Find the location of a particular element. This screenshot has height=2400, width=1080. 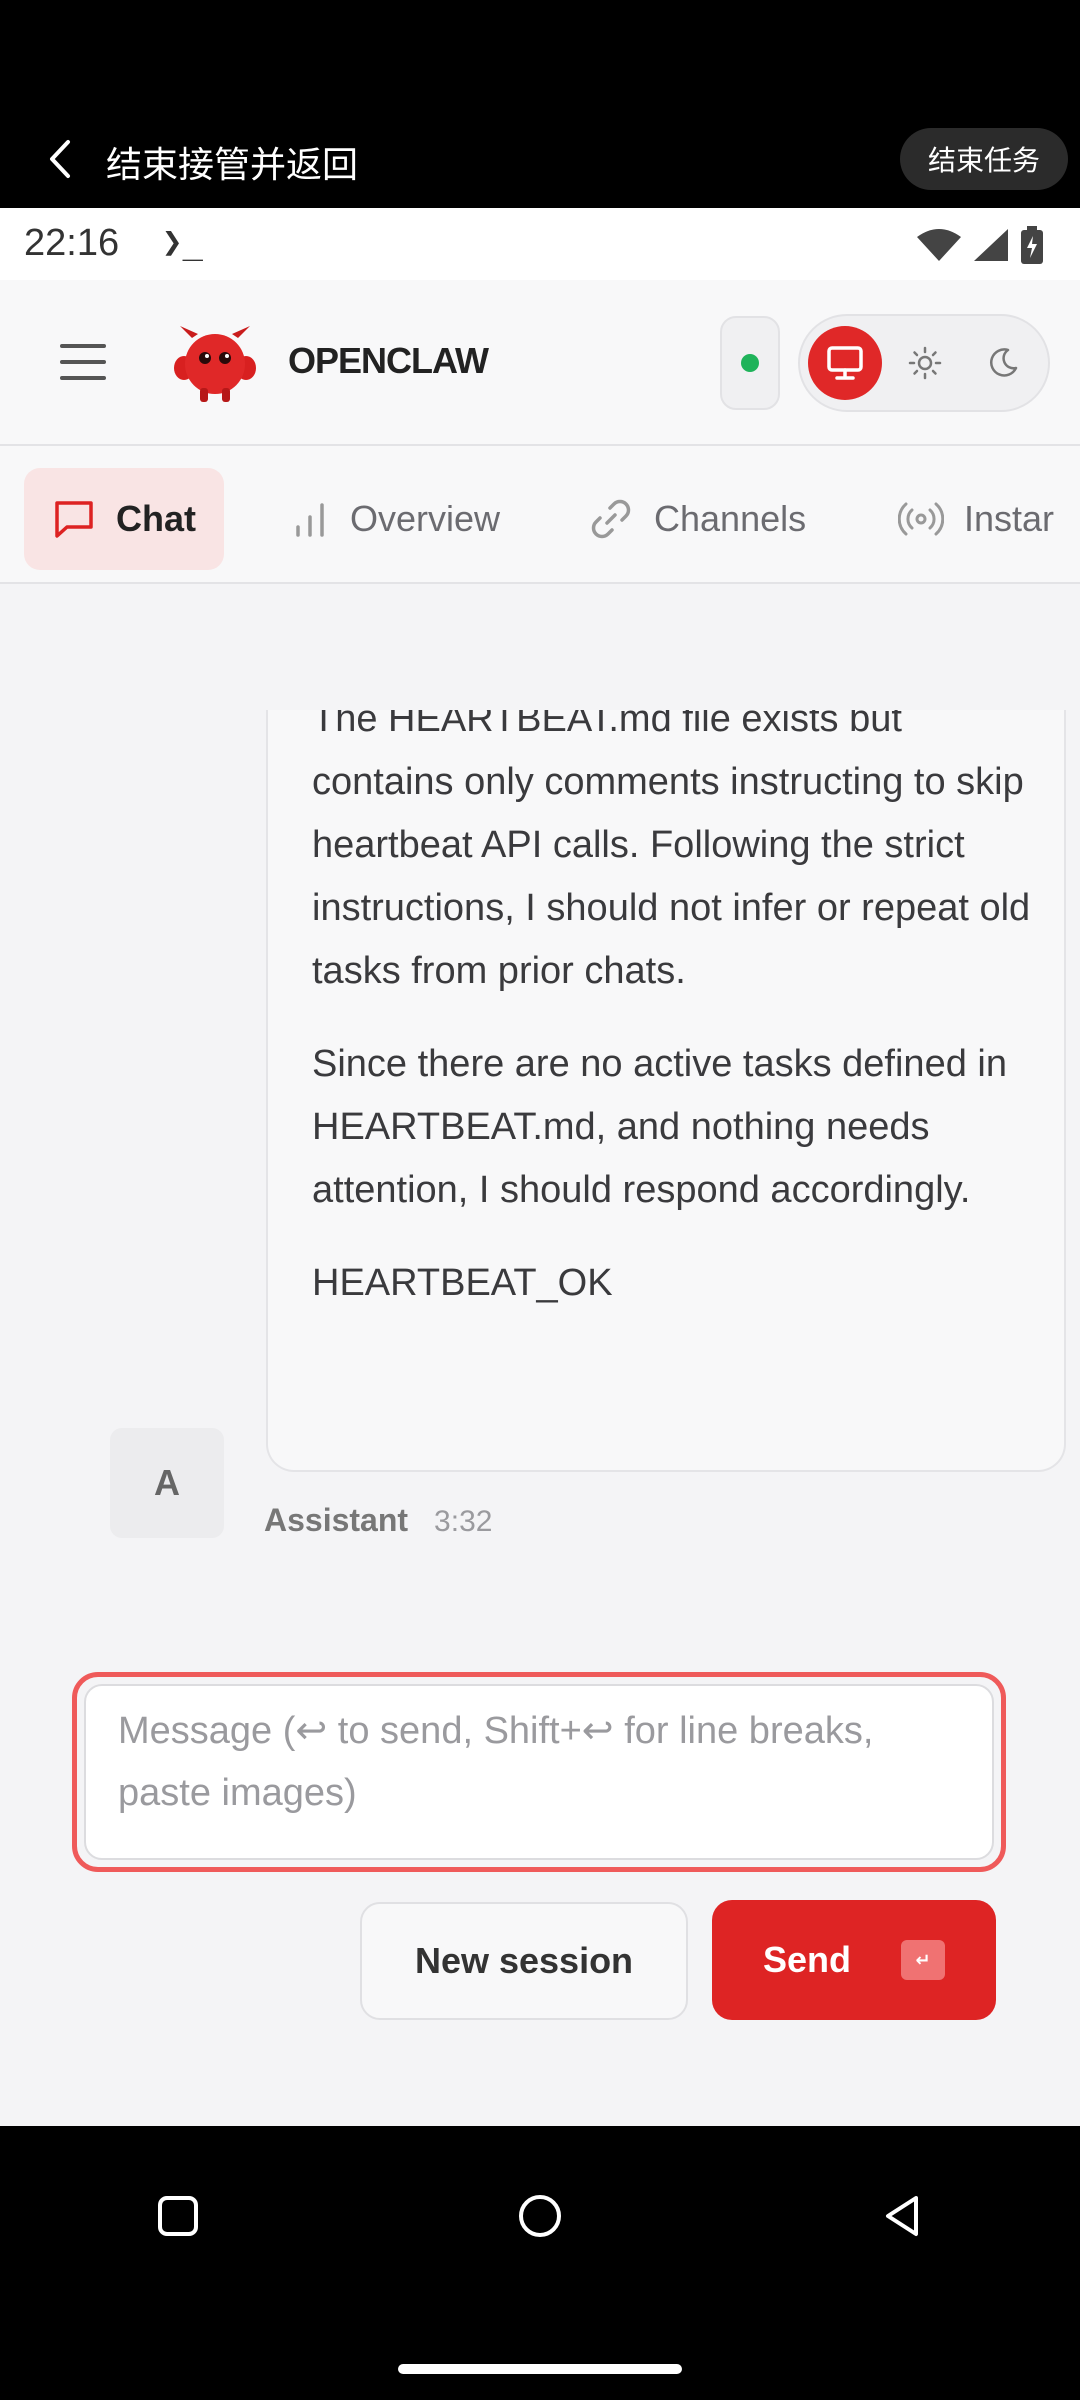

message-paragraph: HEARTBEAT_OK is located at coordinates (462, 1283).